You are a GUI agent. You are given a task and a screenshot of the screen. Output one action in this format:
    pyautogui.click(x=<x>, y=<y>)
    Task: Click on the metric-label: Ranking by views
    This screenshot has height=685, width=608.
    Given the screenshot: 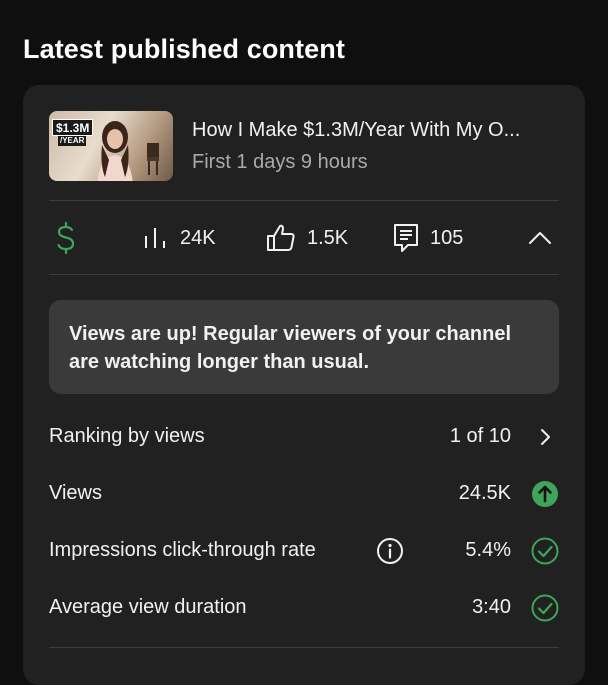 What is the action you would take?
    pyautogui.click(x=127, y=436)
    